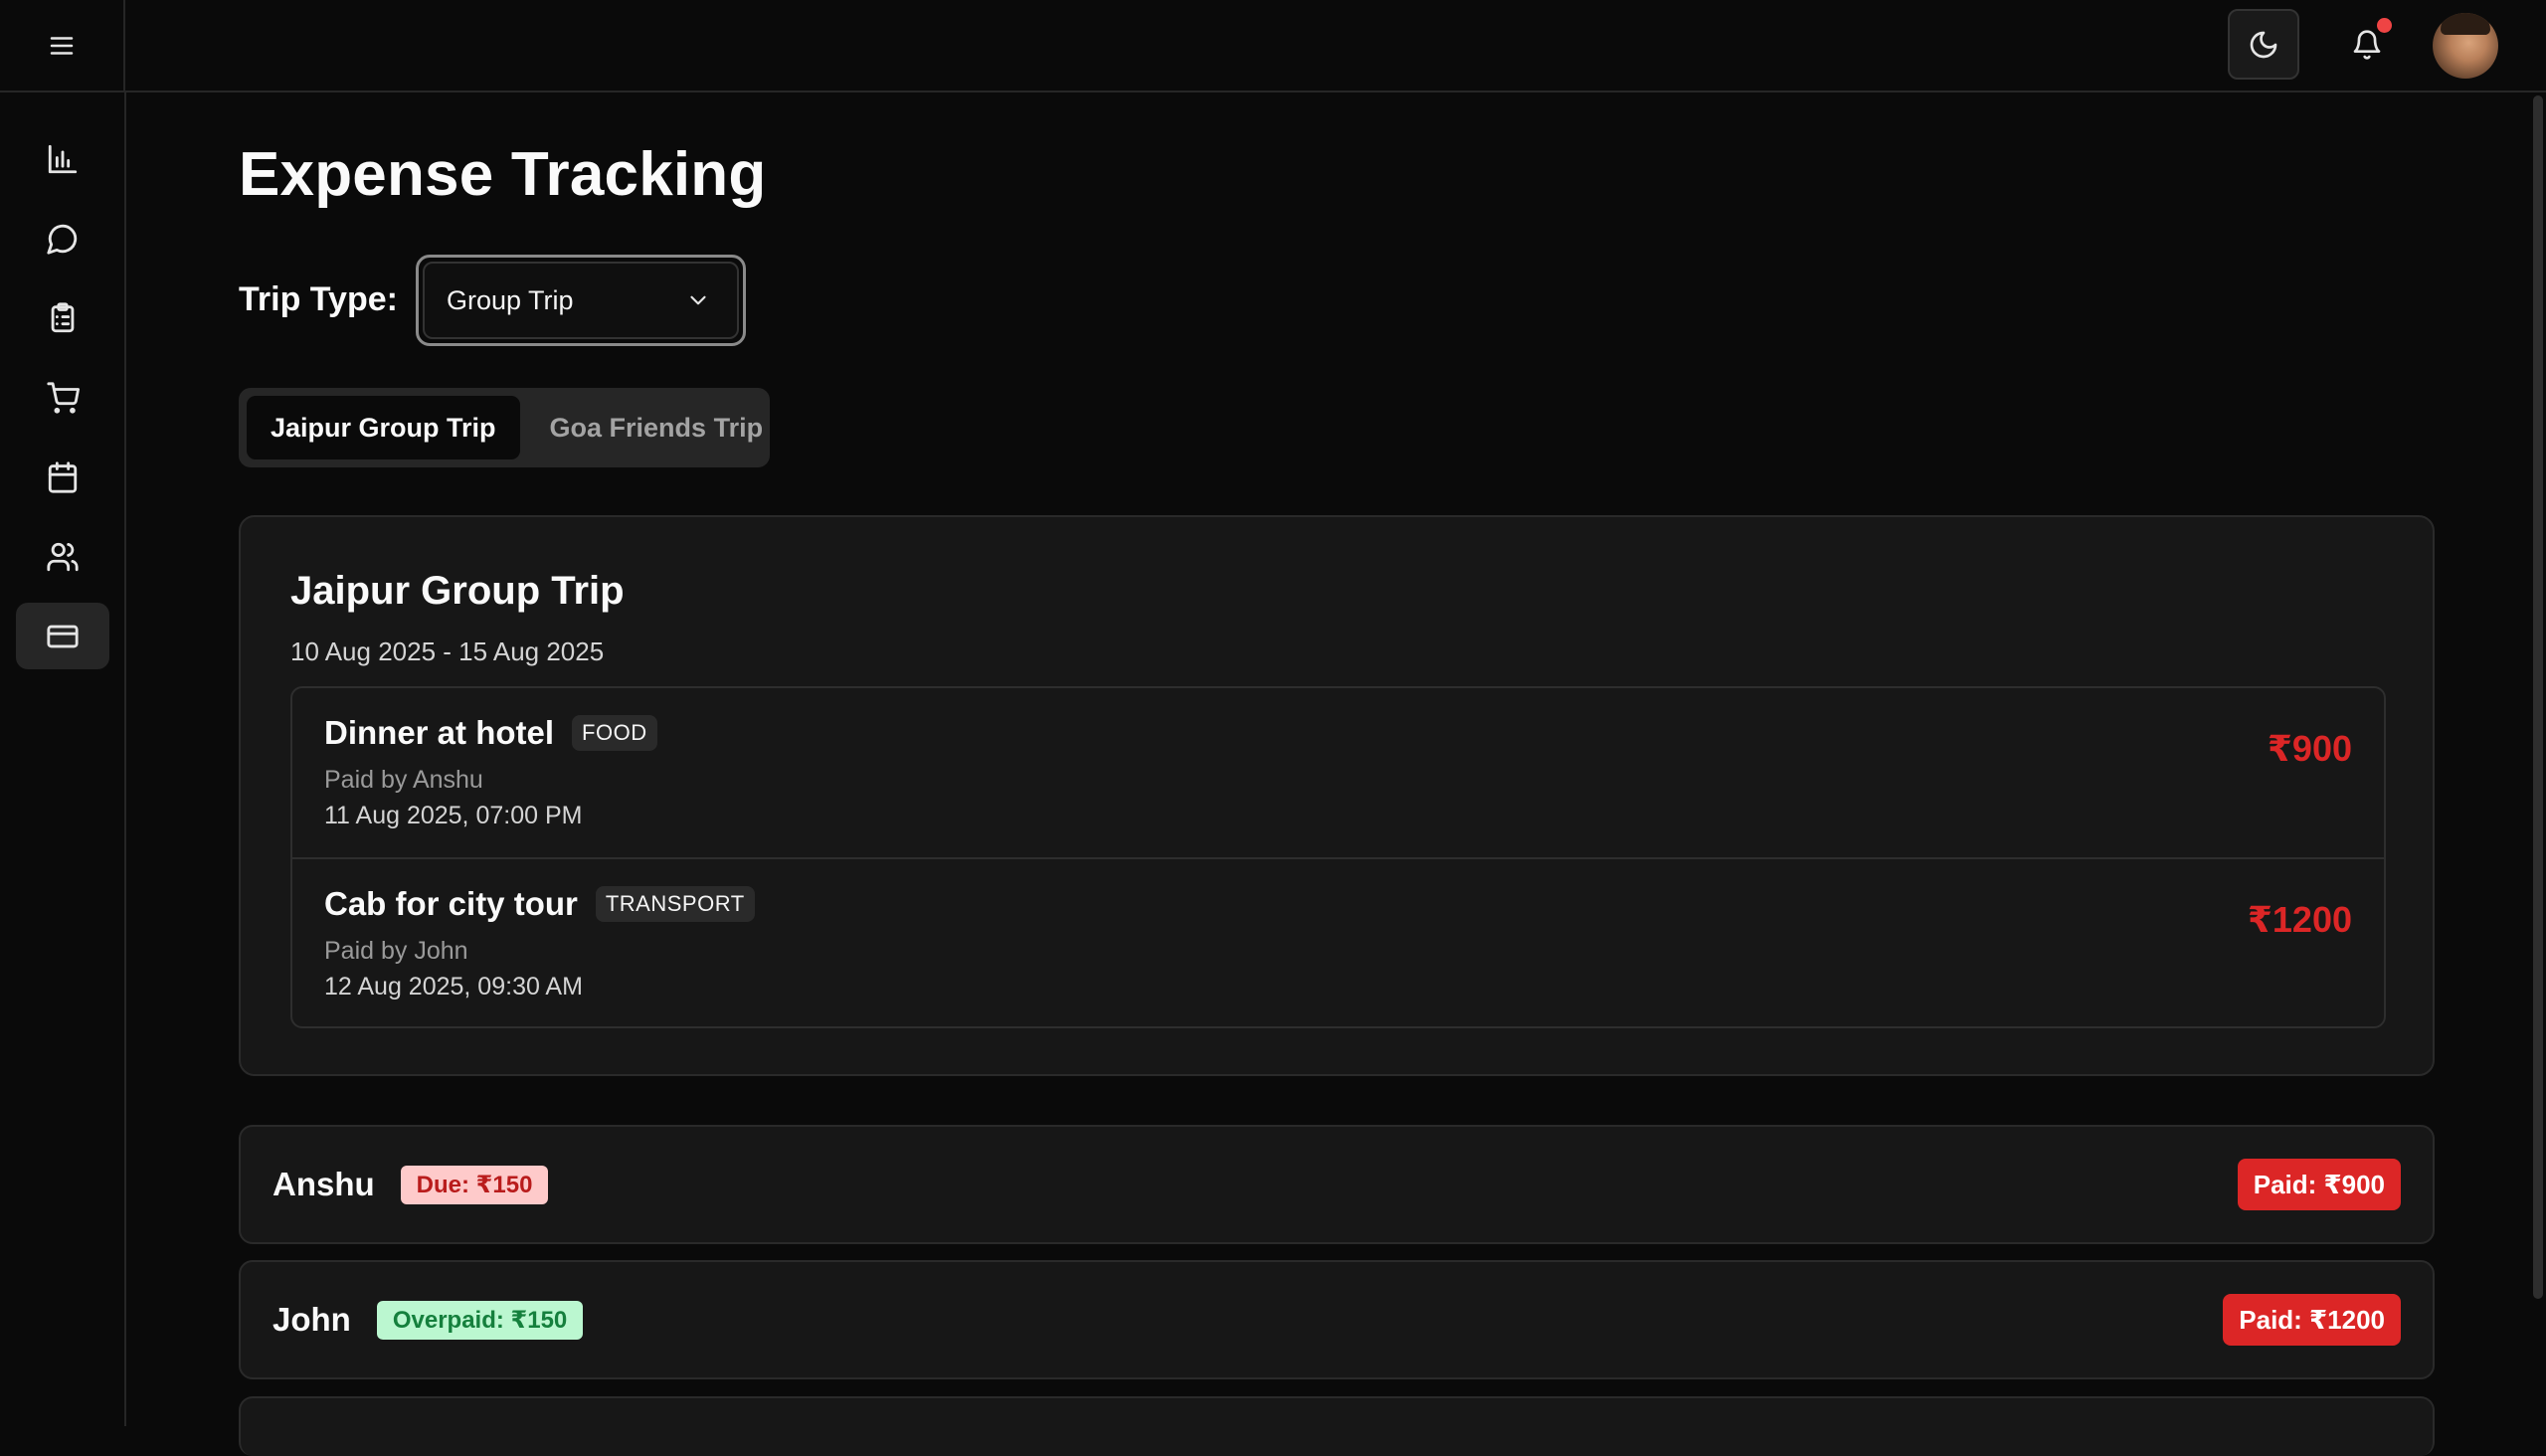 The width and height of the screenshot is (2546, 1456). Describe the element at coordinates (474, 1184) in the screenshot. I see `due-badge: Due: ₹150` at that location.